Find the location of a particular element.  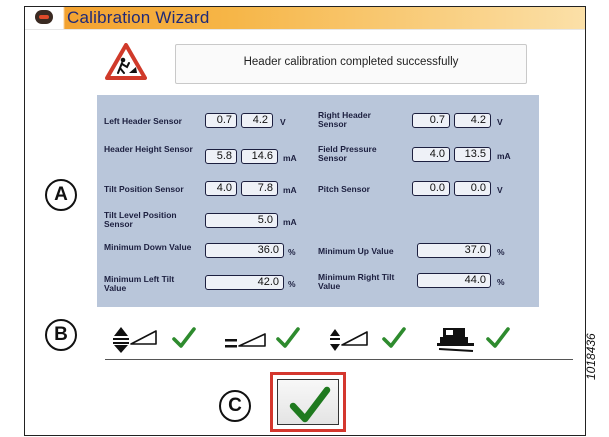

confirm-button-face is located at coordinates (308, 402).